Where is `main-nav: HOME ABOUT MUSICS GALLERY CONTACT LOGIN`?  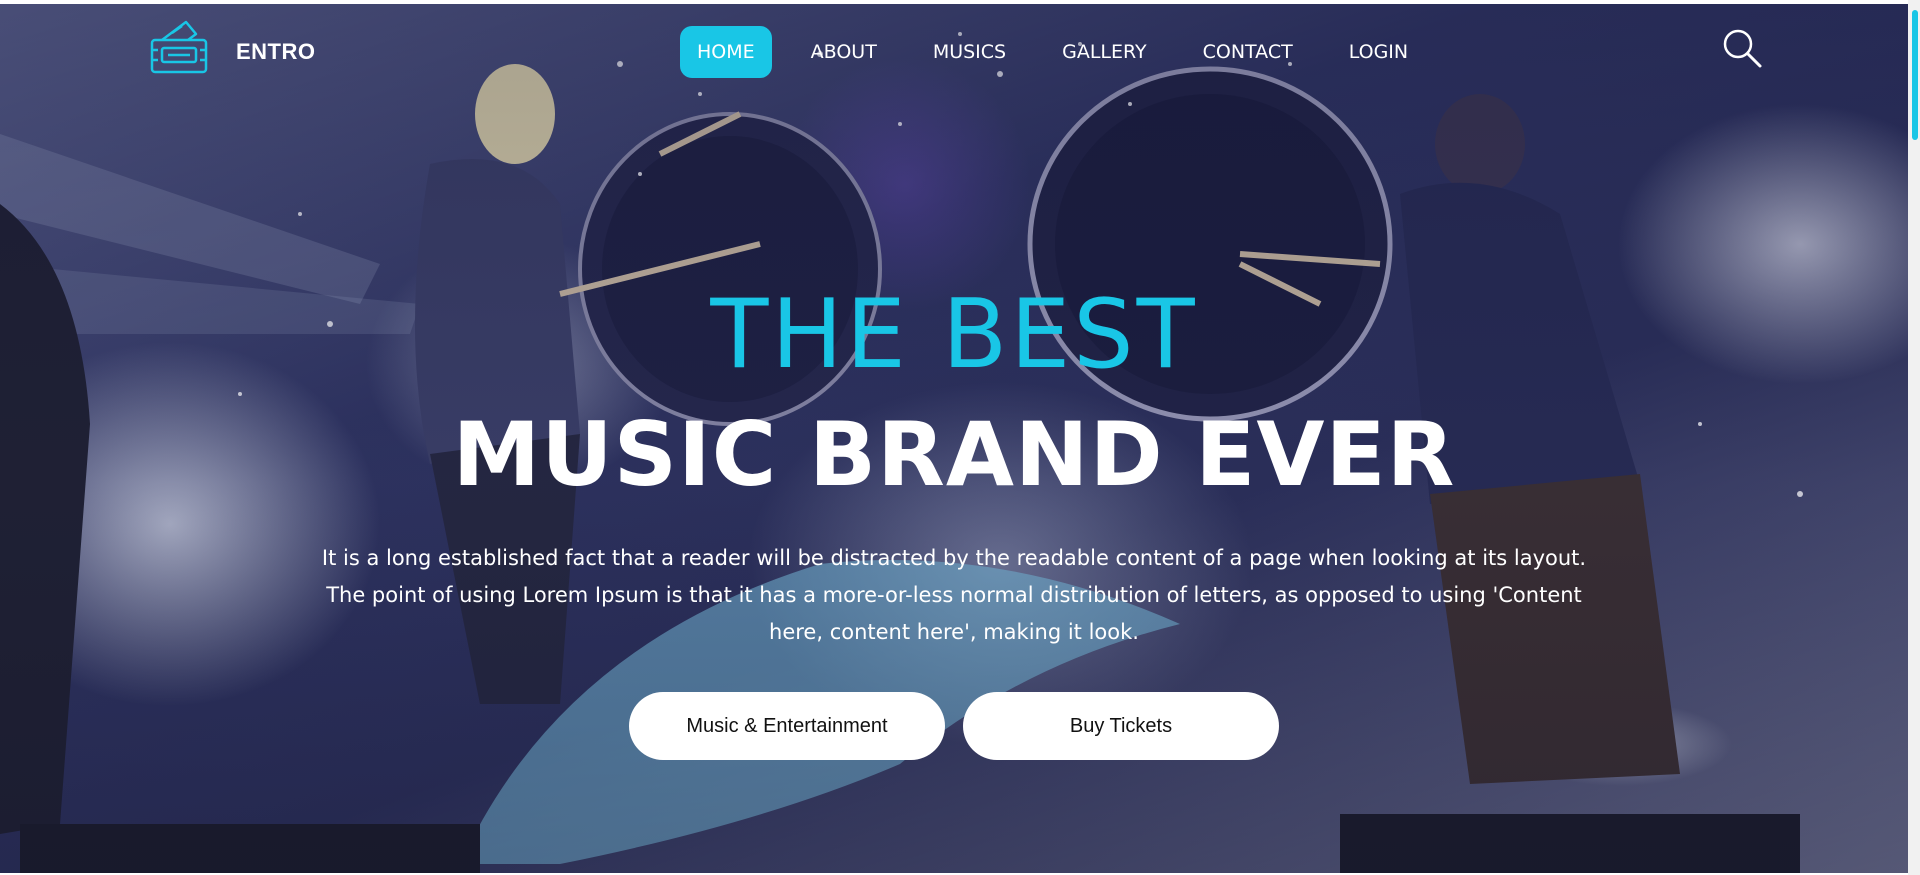
main-nav: HOME ABOUT MUSICS GALLERY CONTACT LOGIN is located at coordinates (1063, 52).